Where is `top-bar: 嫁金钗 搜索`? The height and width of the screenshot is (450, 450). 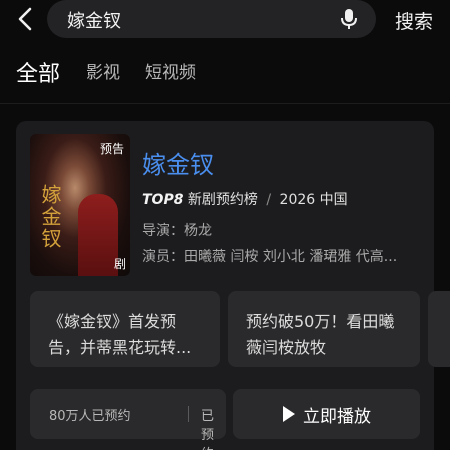 top-bar: 嫁金钗 搜索 is located at coordinates (225, 20).